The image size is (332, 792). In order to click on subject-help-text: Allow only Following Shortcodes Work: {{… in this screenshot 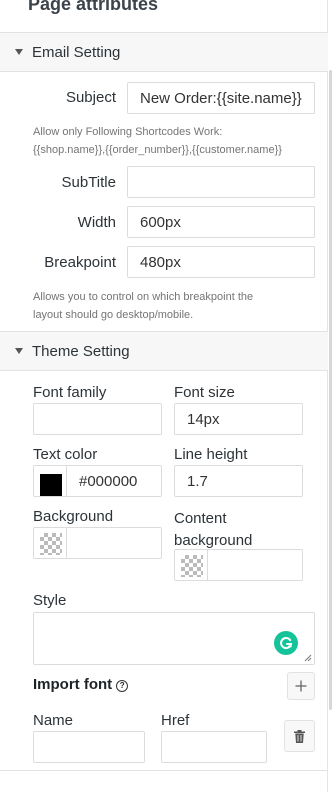, I will do `click(157, 141)`.